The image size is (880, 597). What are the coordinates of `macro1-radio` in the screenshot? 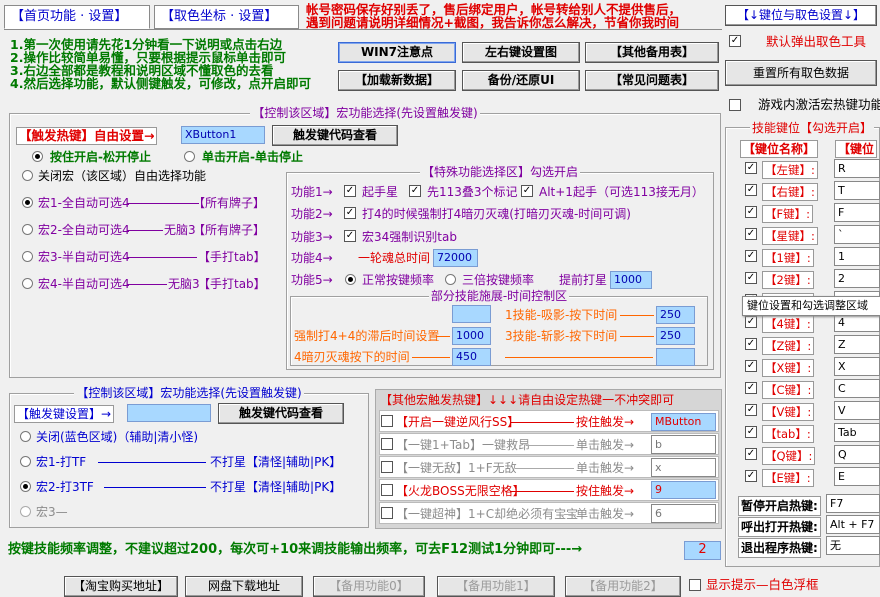 It's located at (27, 202).